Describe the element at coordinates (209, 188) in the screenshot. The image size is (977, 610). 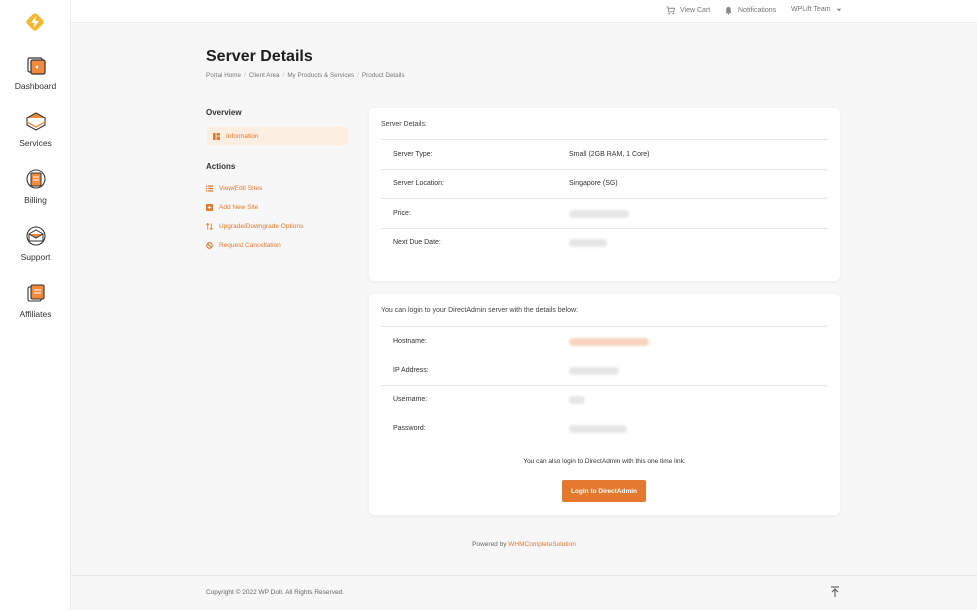
I see `list-icon` at that location.